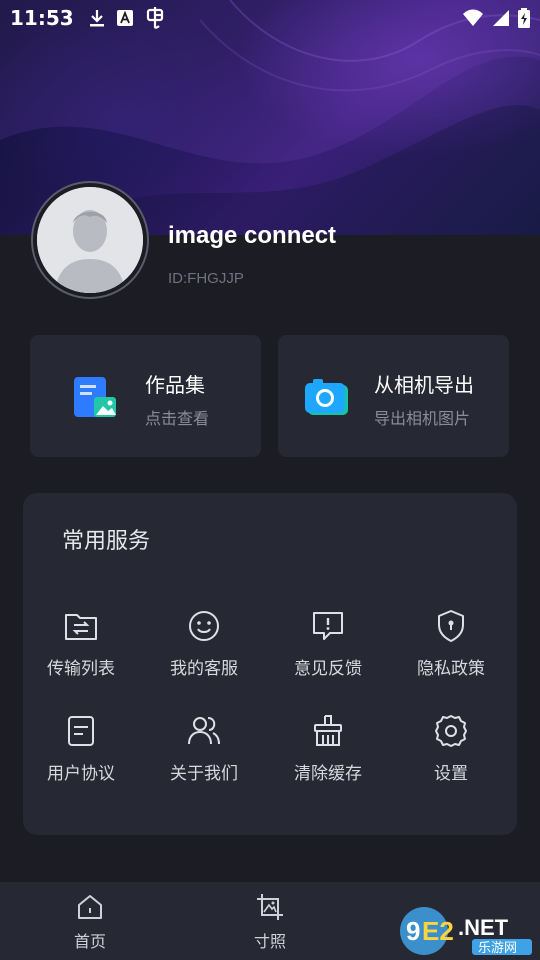 The height and width of the screenshot is (960, 540). I want to click on avatar-image, so click(90, 240).